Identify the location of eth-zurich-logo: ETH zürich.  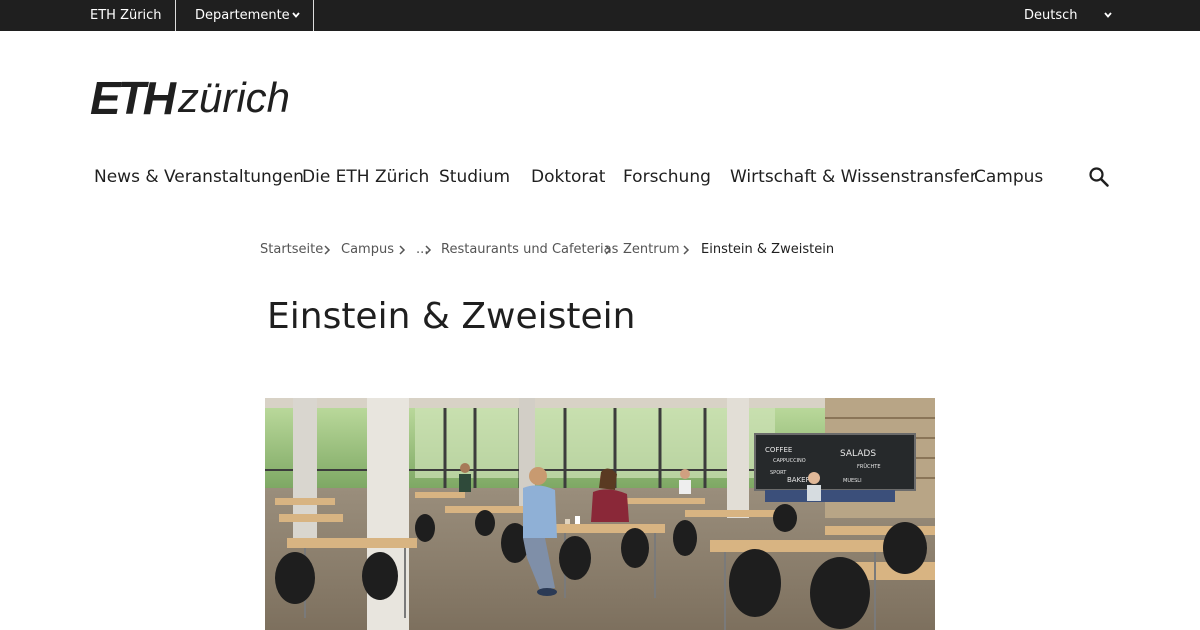
(195, 98).